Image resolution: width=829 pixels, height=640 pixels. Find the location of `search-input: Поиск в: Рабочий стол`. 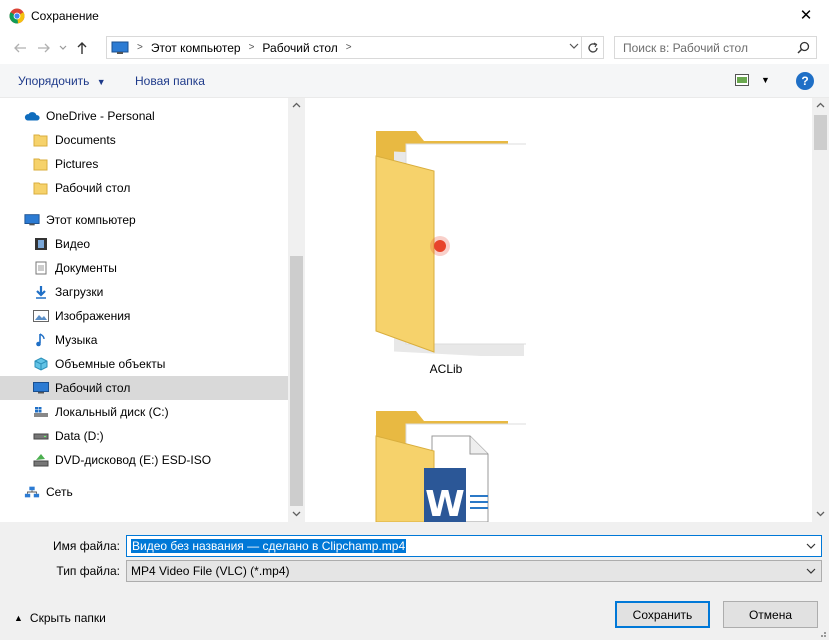

search-input: Поиск в: Рабочий стол is located at coordinates (685, 48).